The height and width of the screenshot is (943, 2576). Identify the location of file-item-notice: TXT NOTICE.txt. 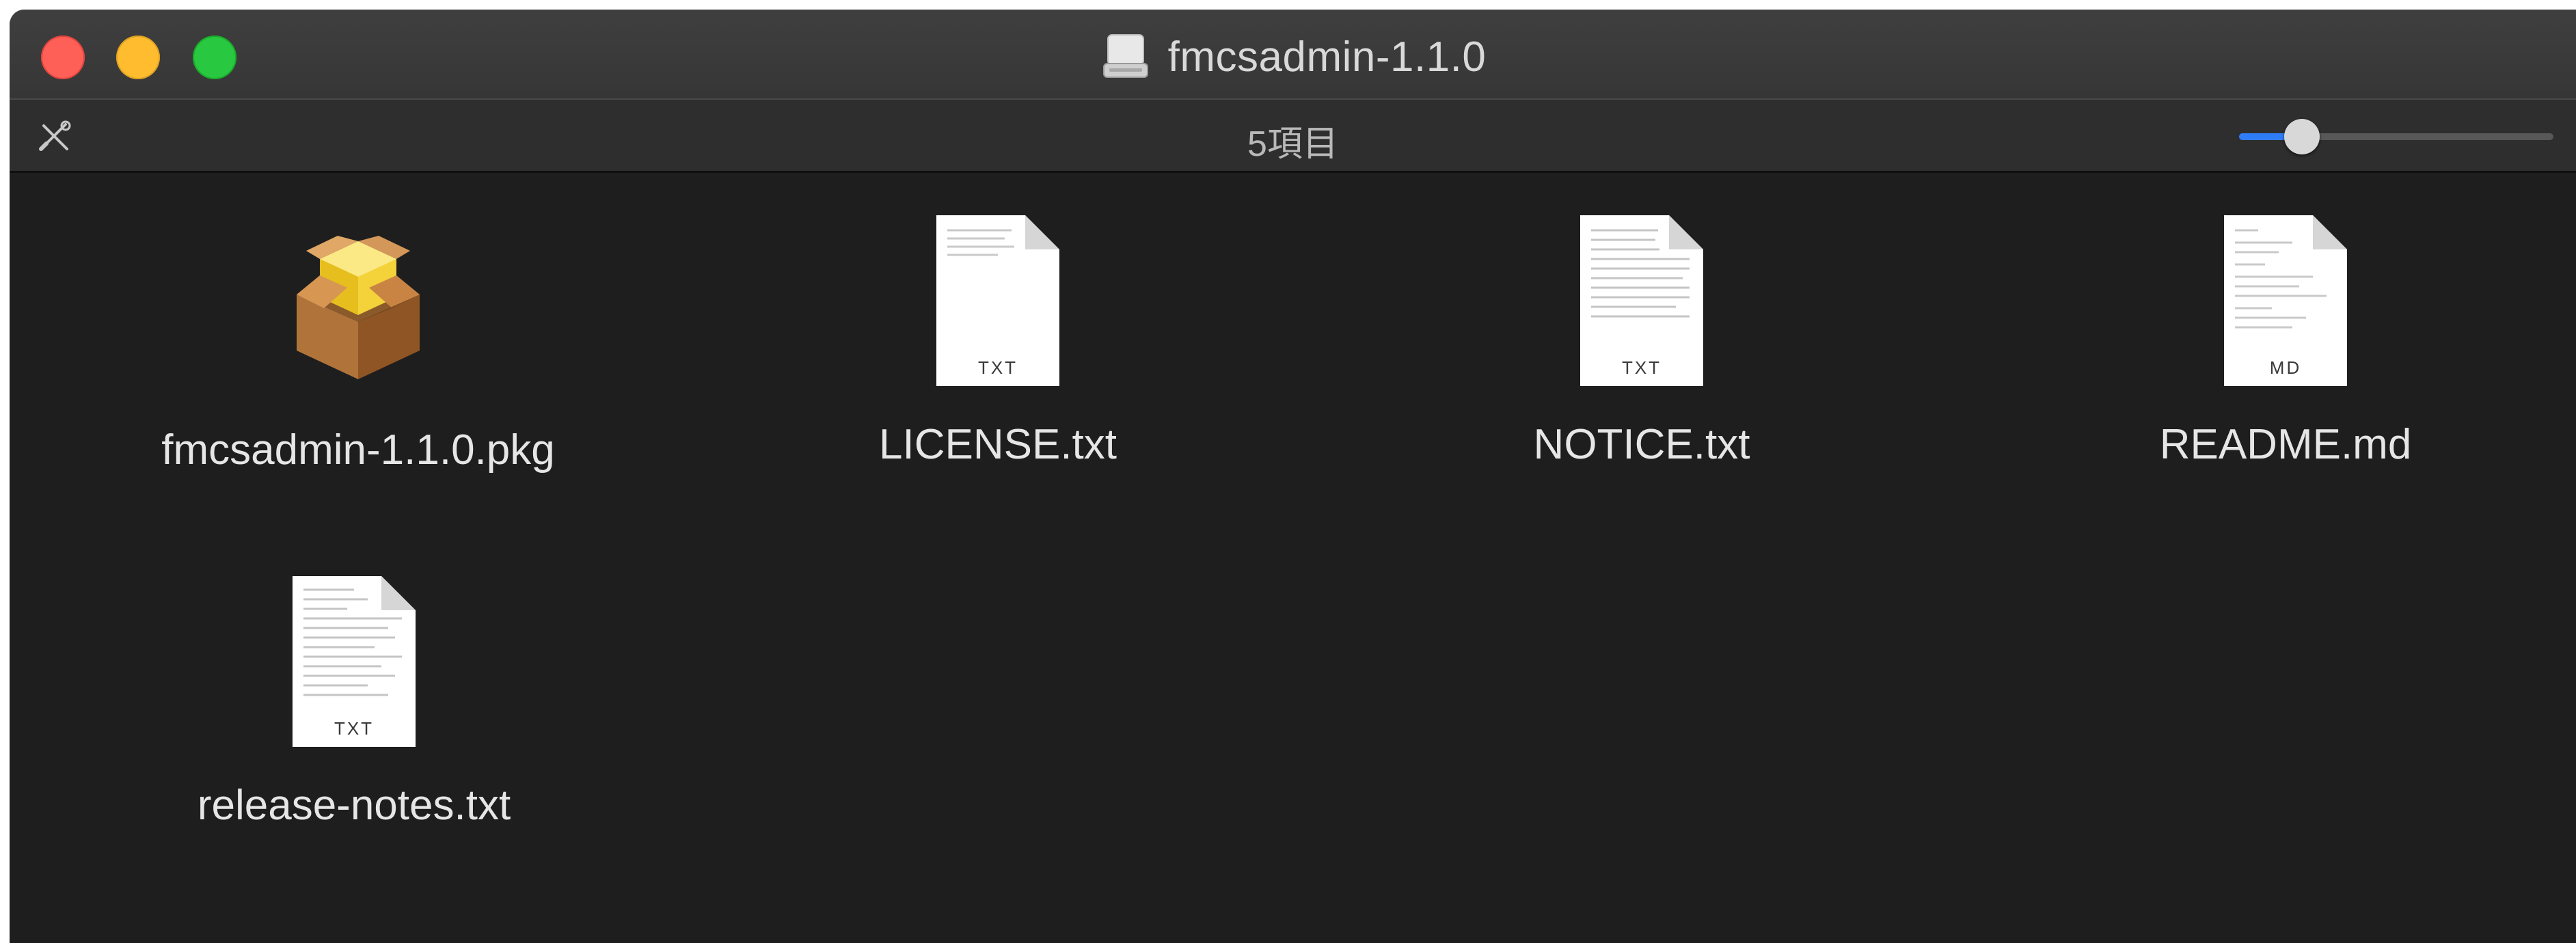
(1642, 379).